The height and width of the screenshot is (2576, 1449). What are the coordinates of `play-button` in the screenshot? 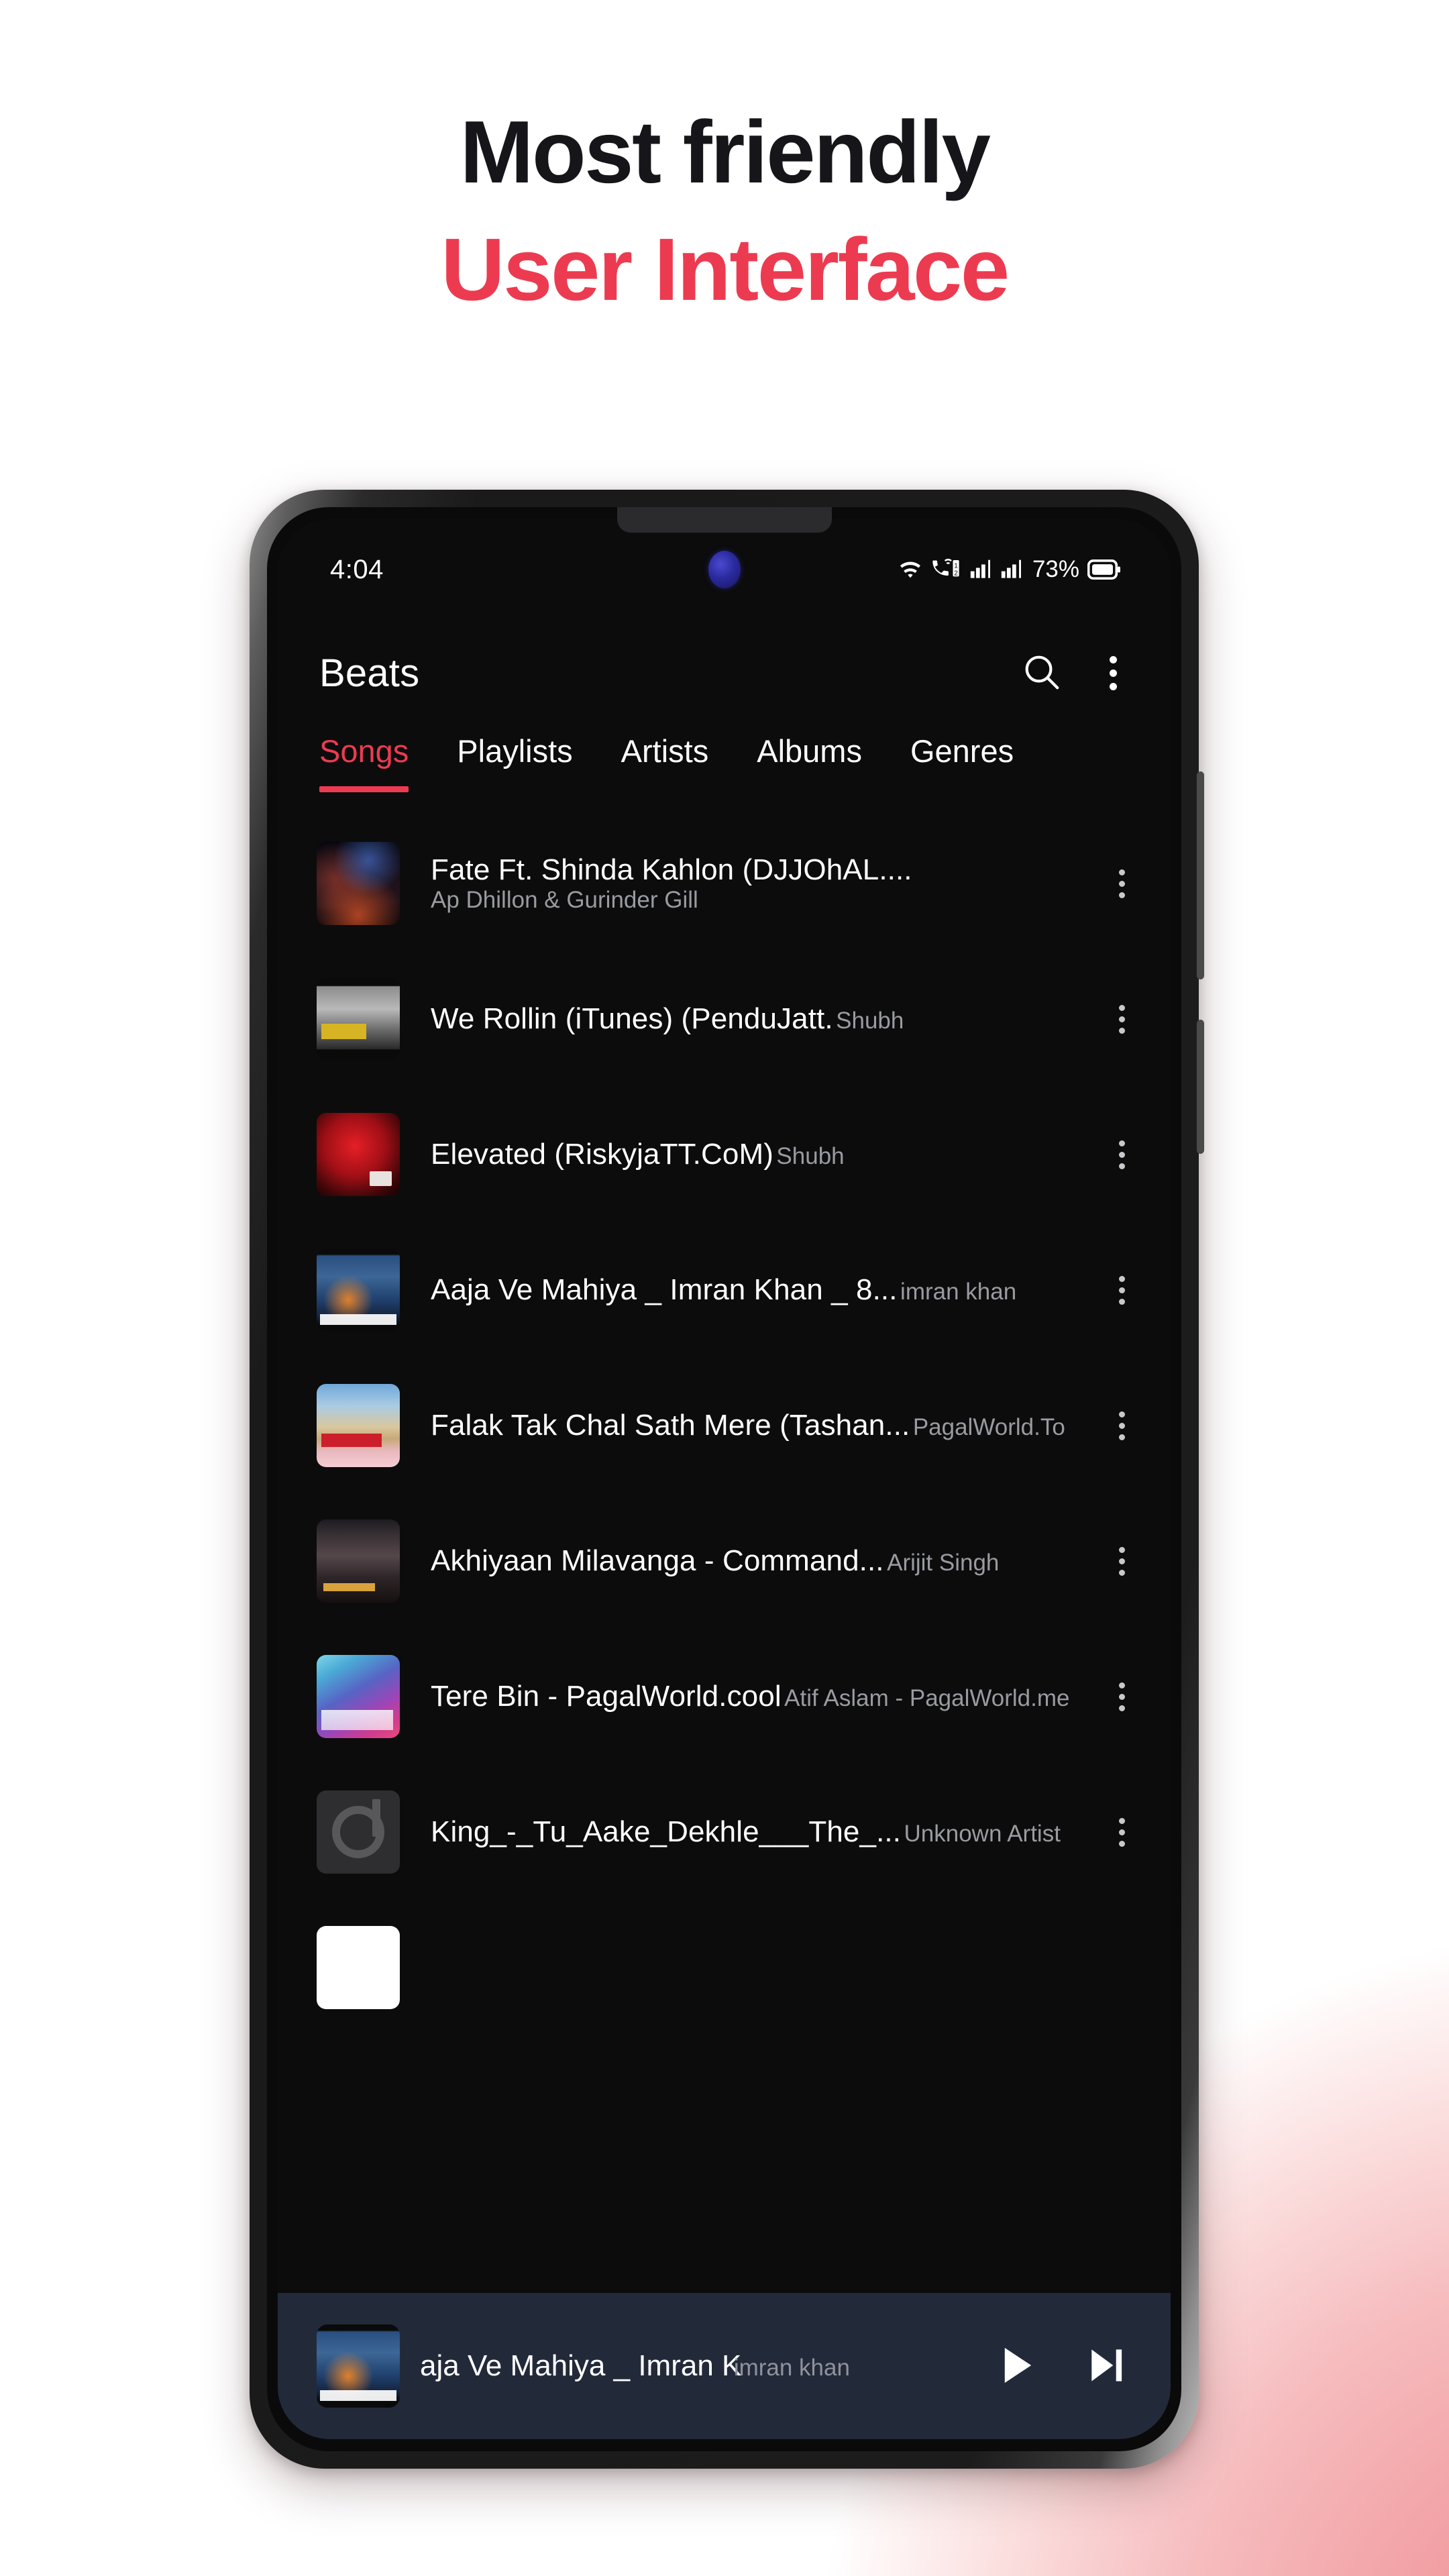 It's located at (1016, 2366).